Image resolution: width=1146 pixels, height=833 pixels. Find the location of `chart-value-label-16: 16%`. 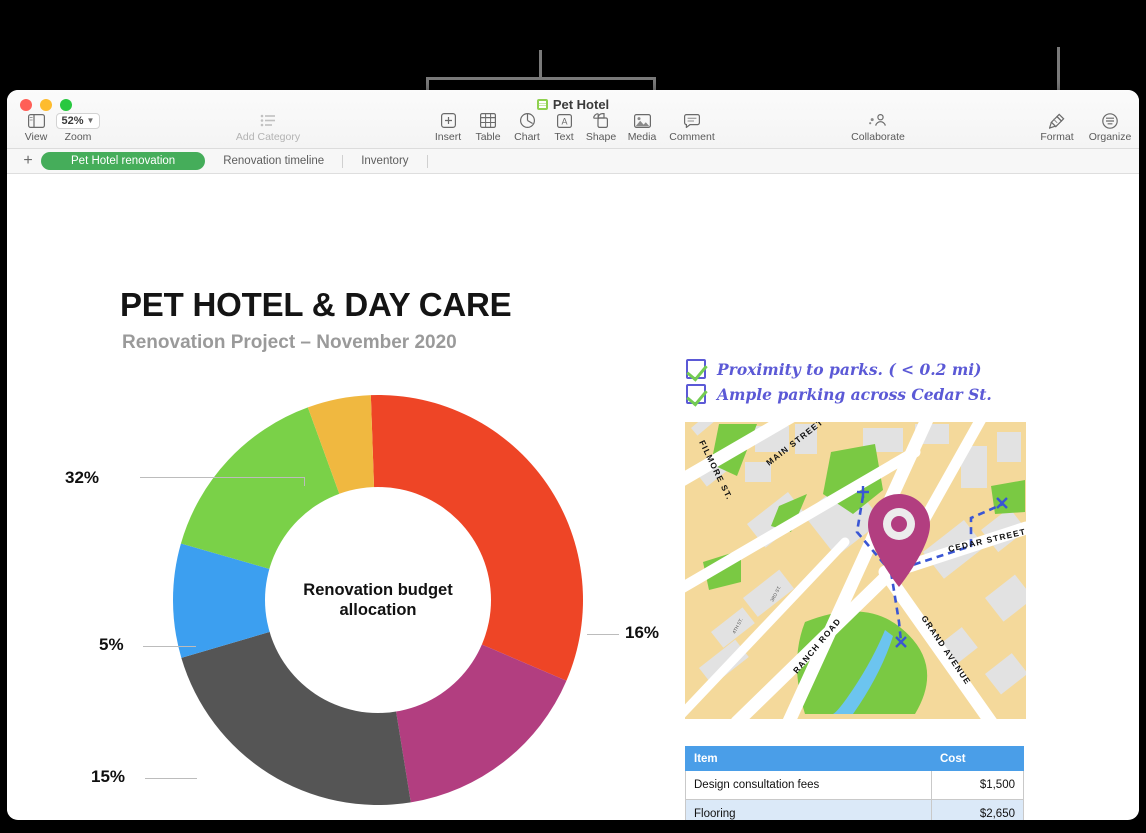

chart-value-label-16: 16% is located at coordinates (642, 632).